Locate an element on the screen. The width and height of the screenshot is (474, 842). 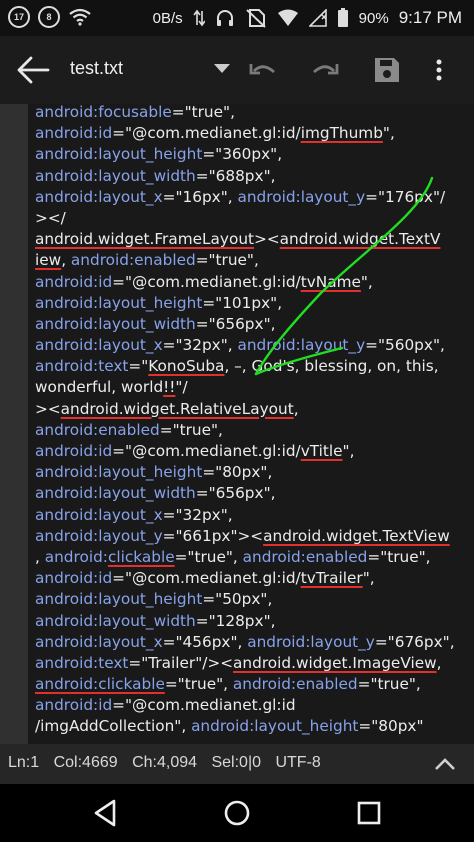
code-value: ="656px", is located at coordinates (235, 323).